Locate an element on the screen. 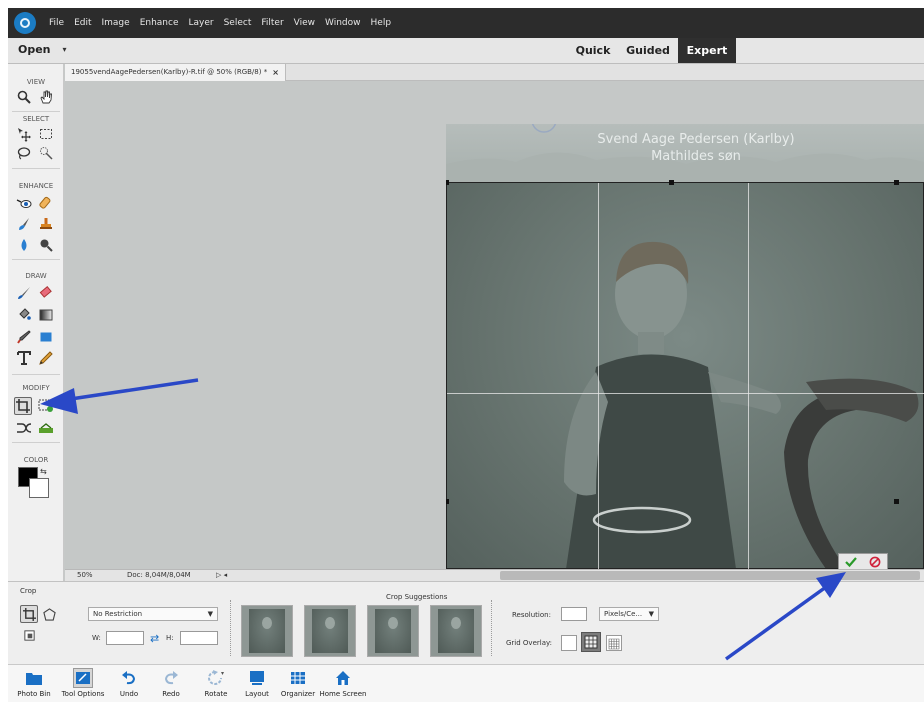 This screenshot has width=924, height=702. type-tool-icon is located at coordinates (24, 358).